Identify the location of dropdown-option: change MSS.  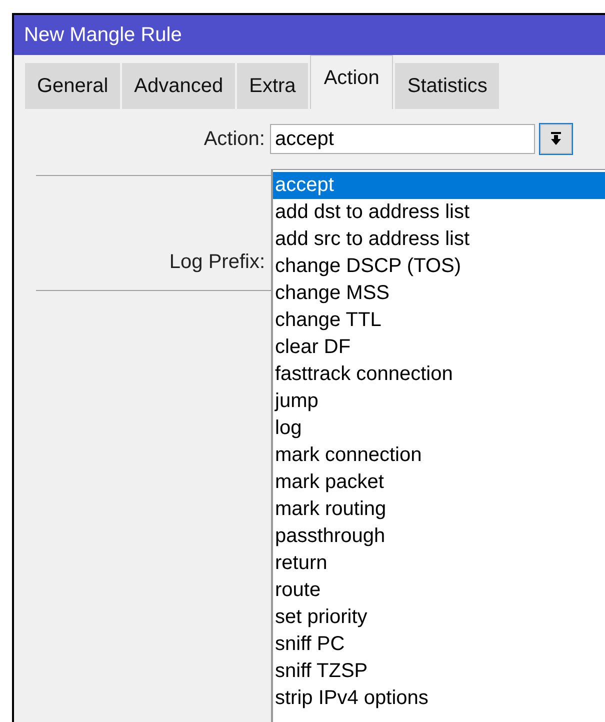
(439, 293).